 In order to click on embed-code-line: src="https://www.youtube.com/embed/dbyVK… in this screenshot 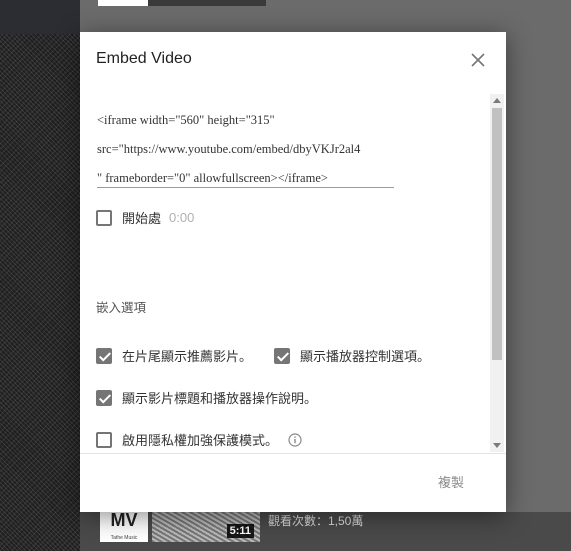, I will do `click(229, 149)`.